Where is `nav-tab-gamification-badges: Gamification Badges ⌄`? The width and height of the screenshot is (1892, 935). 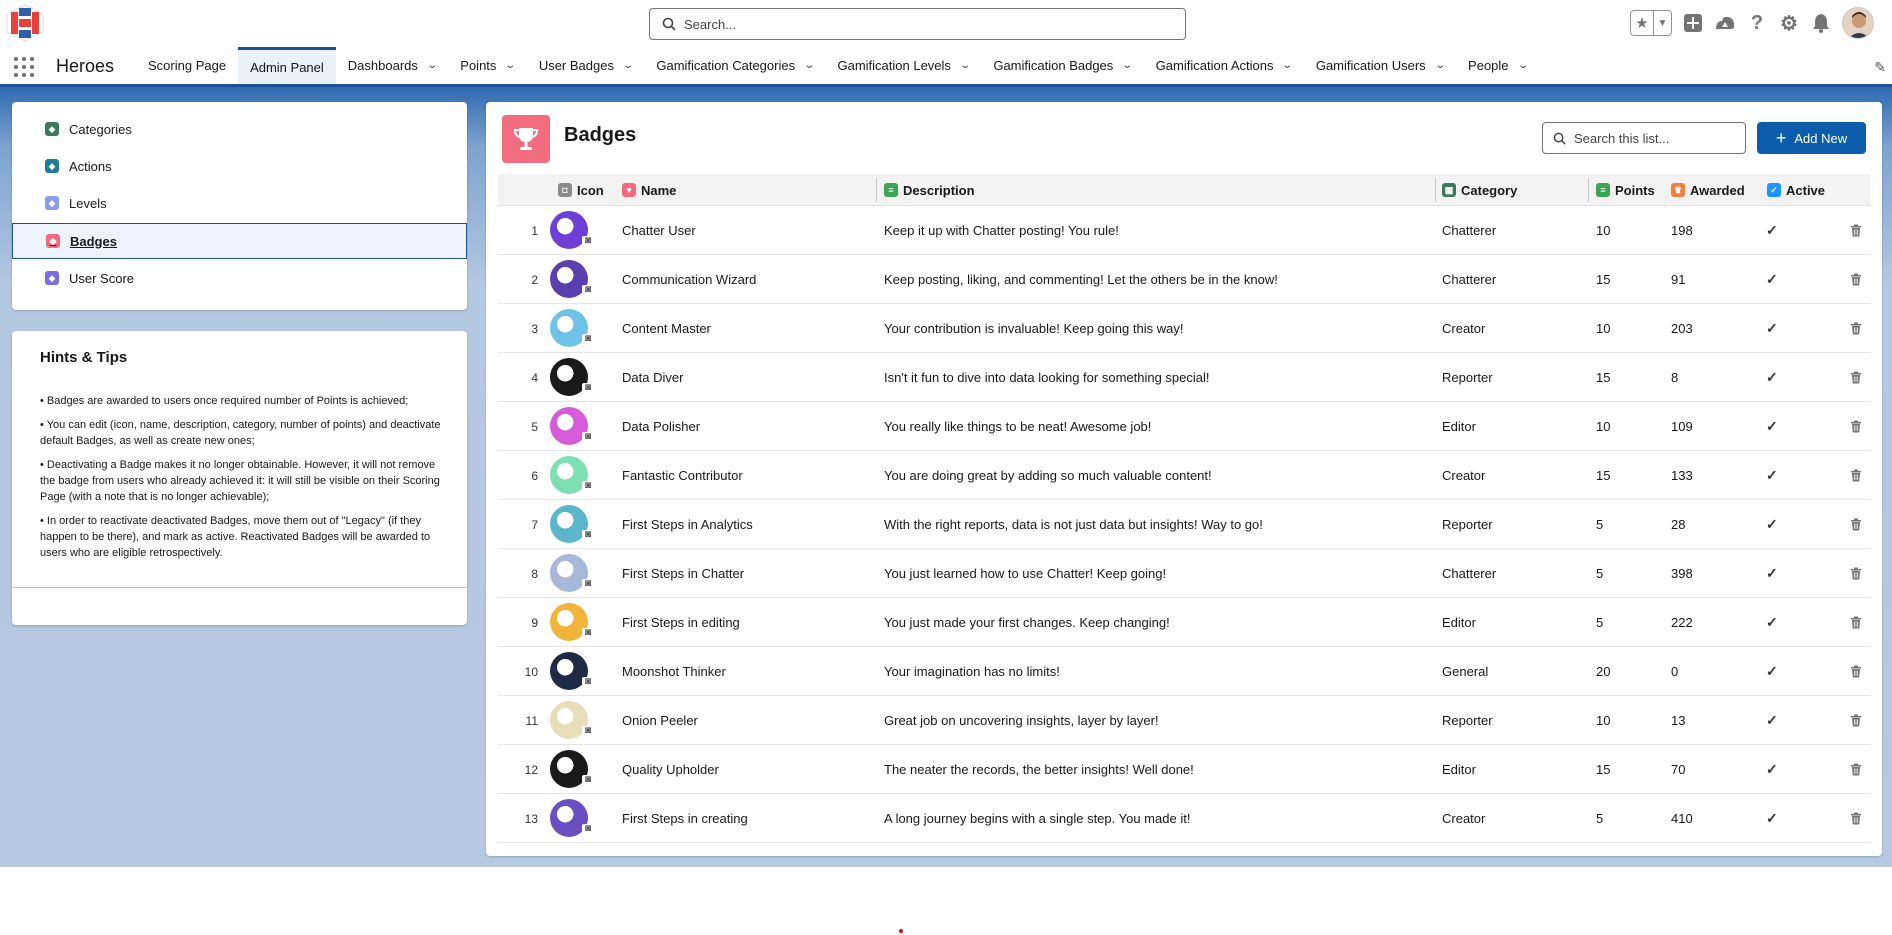 nav-tab-gamification-badges: Gamification Badges ⌄ is located at coordinates (1062, 65).